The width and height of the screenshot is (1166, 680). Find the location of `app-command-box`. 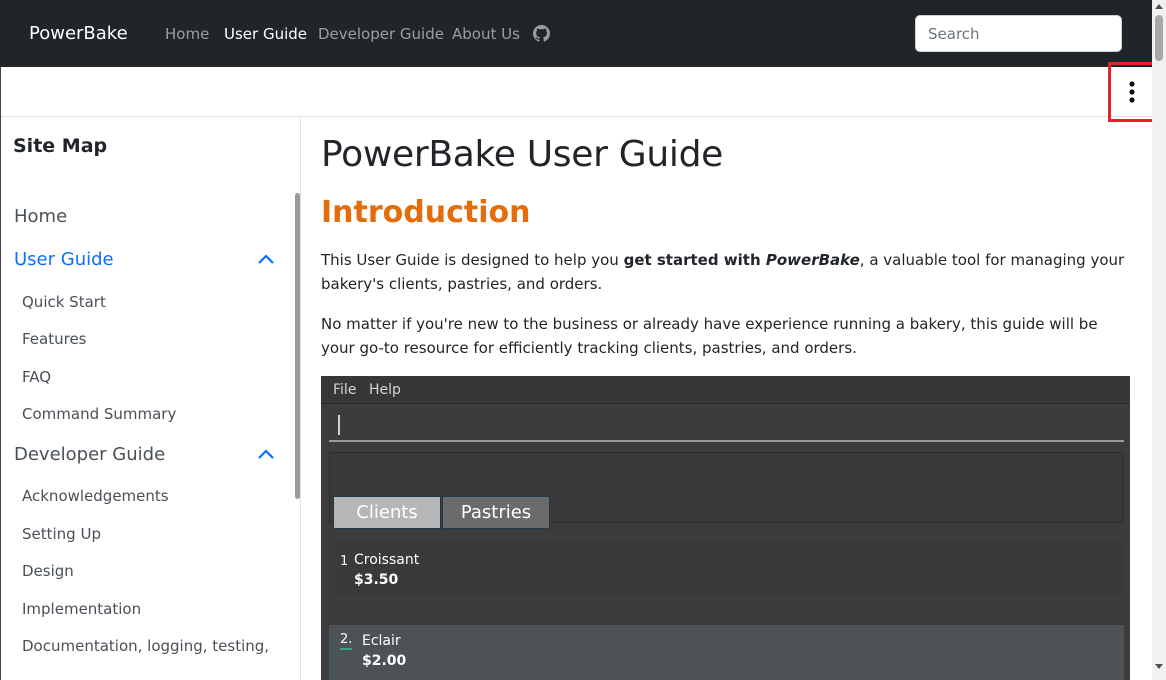

app-command-box is located at coordinates (726, 424).